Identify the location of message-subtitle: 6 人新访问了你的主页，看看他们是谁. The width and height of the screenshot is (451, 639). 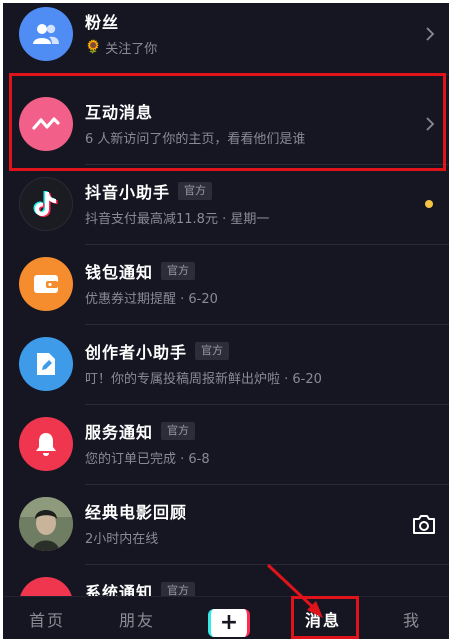
(195, 139).